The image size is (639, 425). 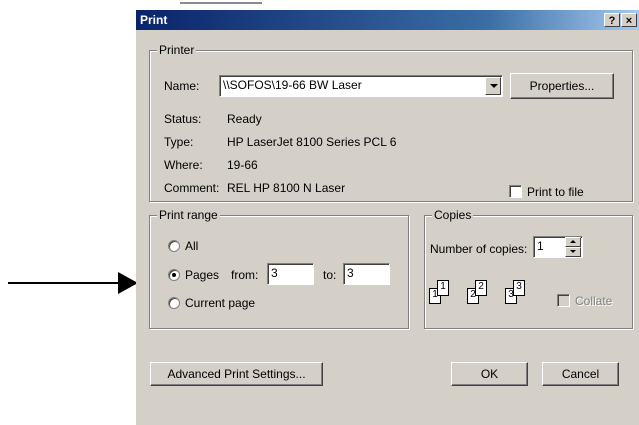 What do you see at coordinates (202, 275) in the screenshot?
I see `pages-label: Pages` at bounding box center [202, 275].